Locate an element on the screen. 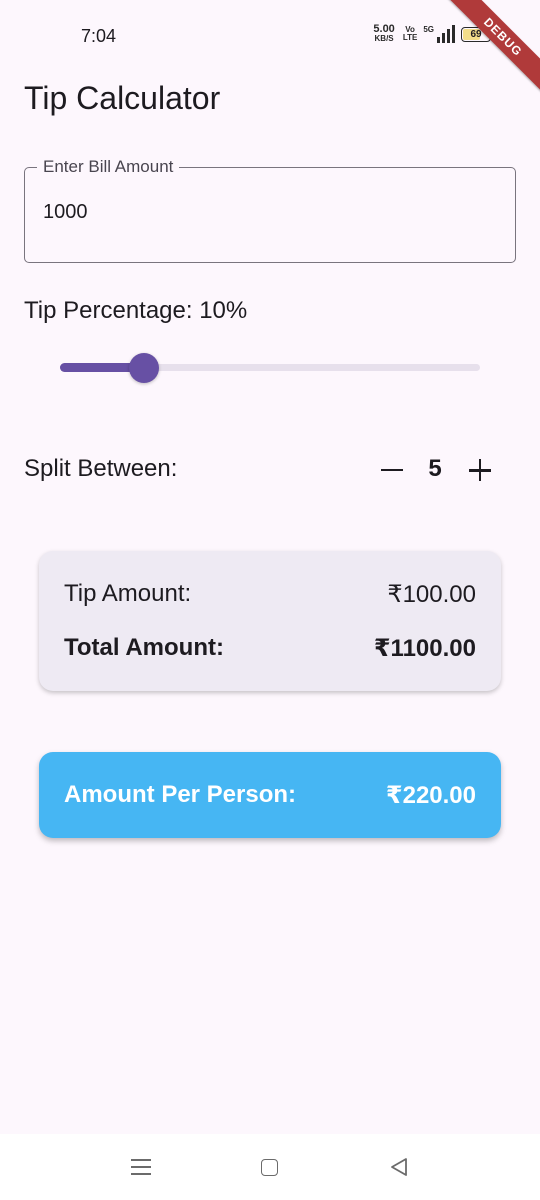 The image size is (540, 1200). decrease-split-button is located at coordinates (392, 470).